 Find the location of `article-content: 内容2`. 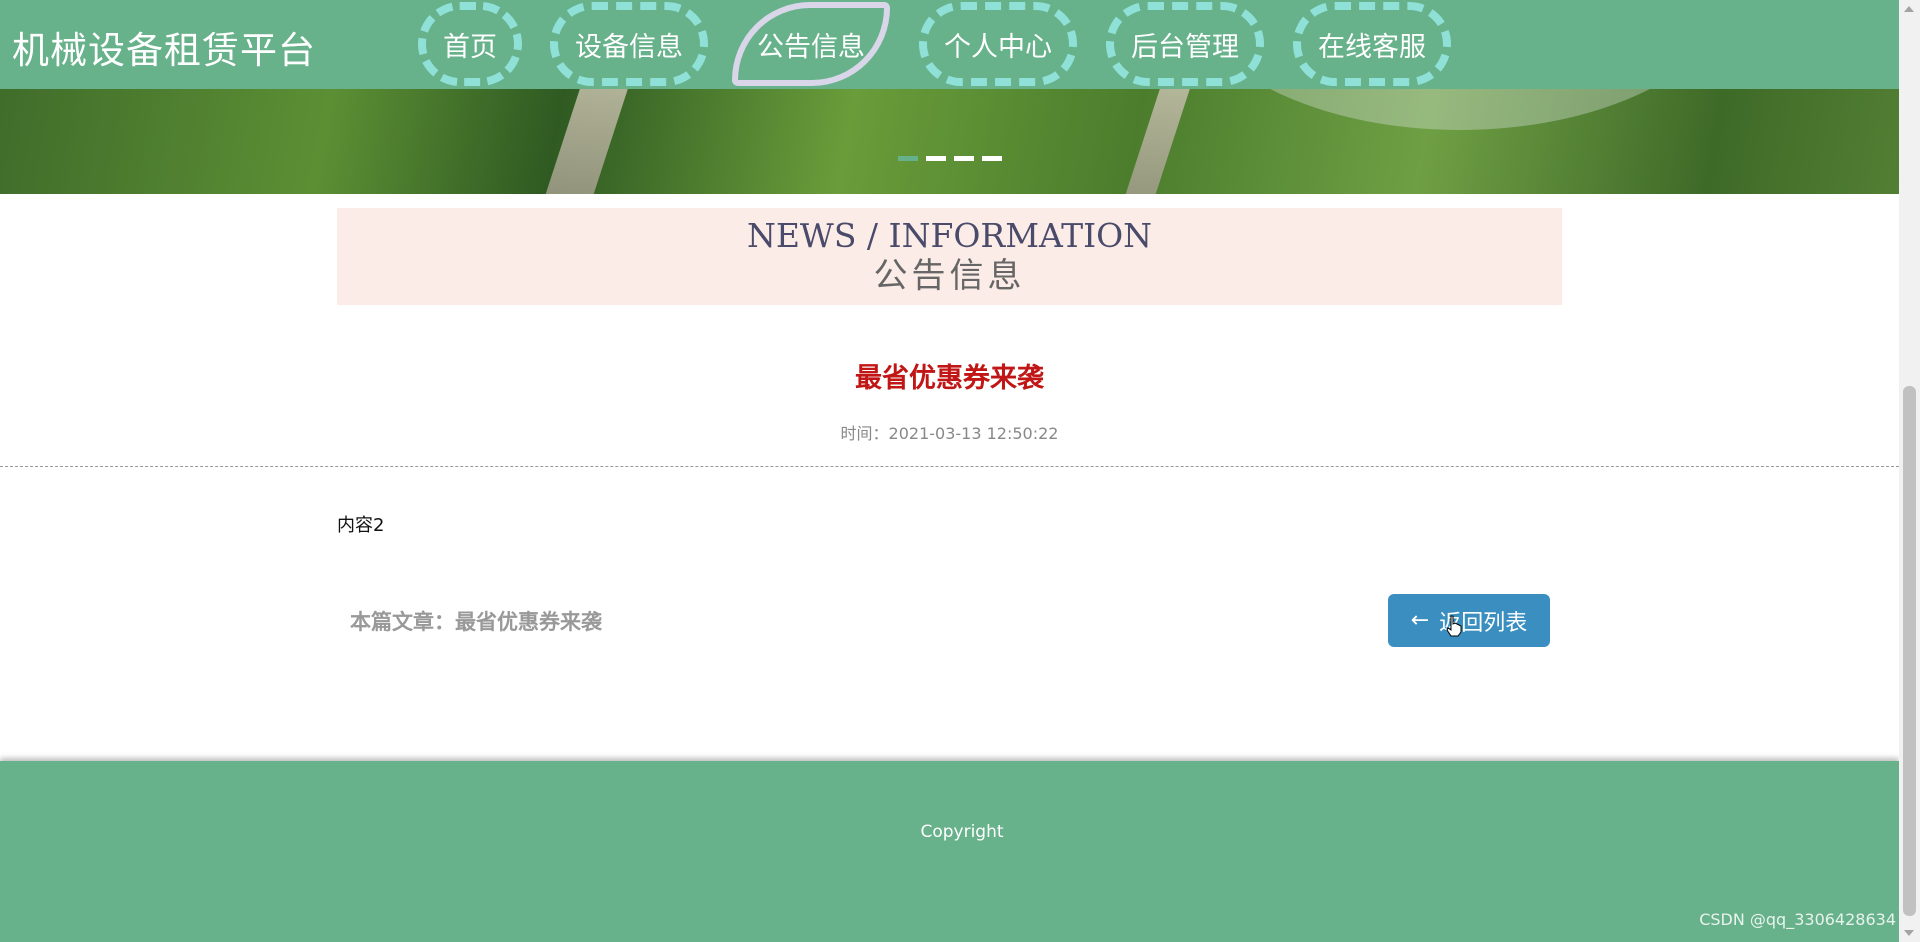

article-content: 内容2 is located at coordinates (361, 525).